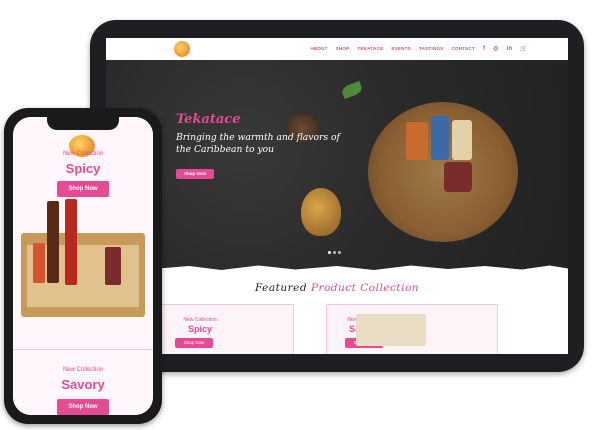 The height and width of the screenshot is (430, 602). What do you see at coordinates (83, 123) in the screenshot?
I see `phone-notch` at bounding box center [83, 123].